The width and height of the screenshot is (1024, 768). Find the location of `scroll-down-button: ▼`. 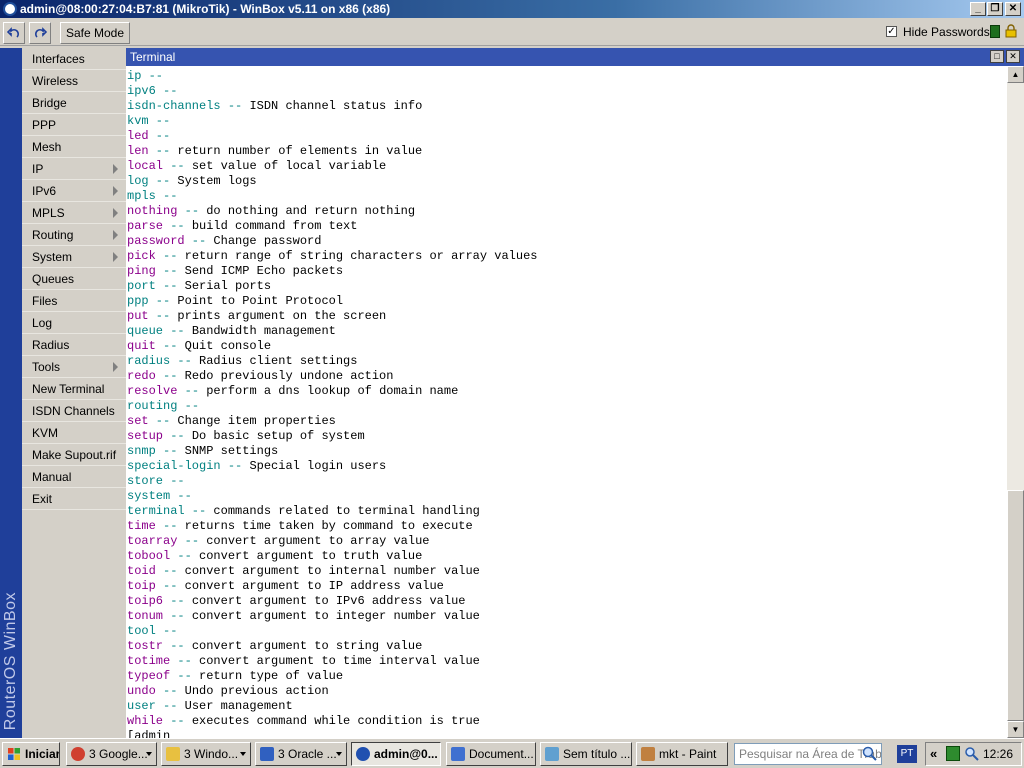

scroll-down-button: ▼ is located at coordinates (1015, 729).